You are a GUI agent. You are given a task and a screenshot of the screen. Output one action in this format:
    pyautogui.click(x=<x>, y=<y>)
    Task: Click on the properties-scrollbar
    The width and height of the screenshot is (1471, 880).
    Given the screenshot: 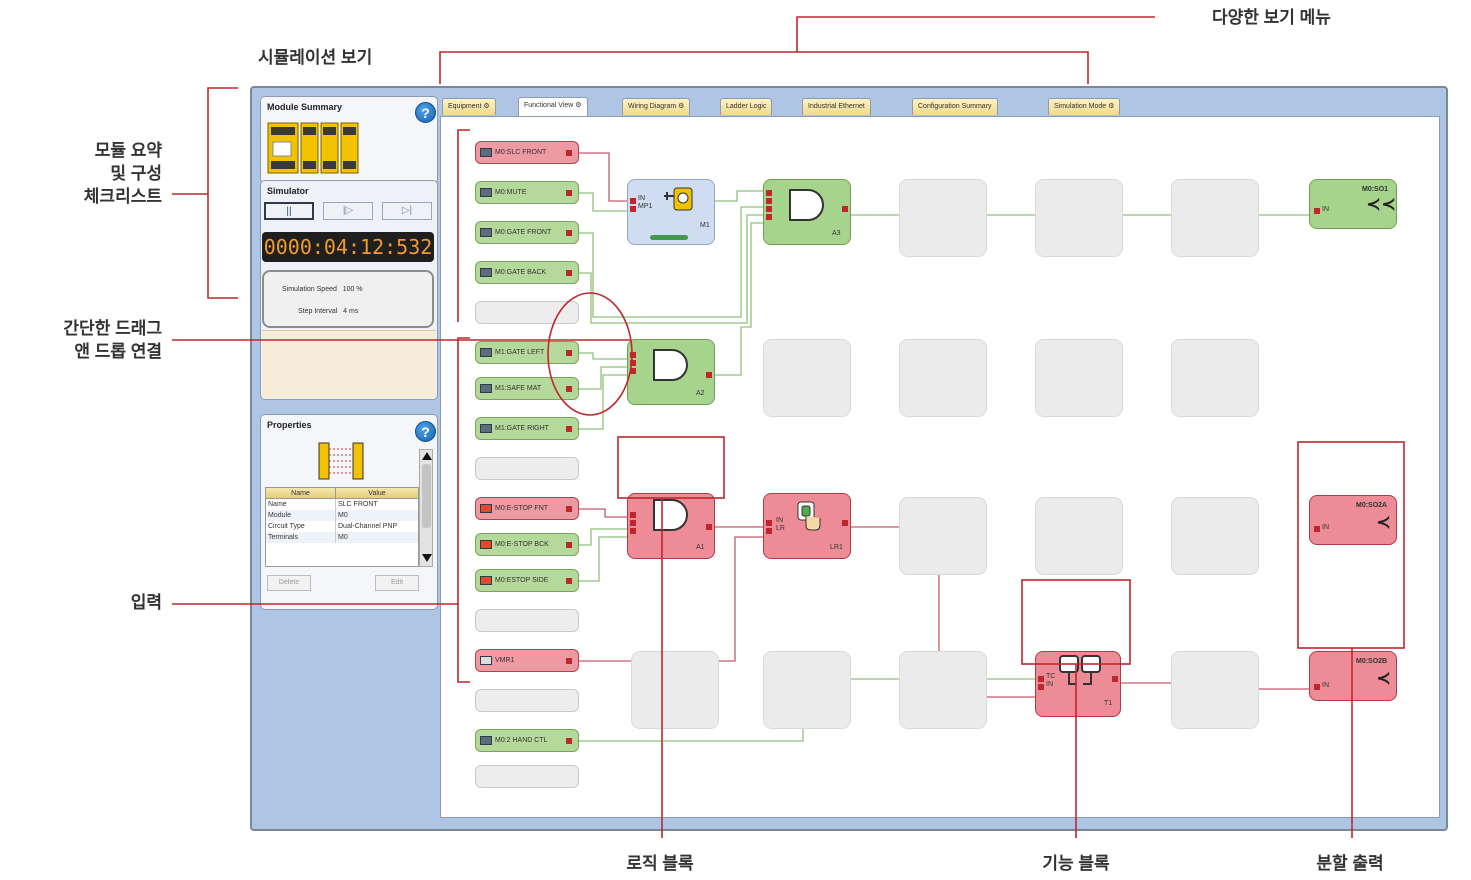 What is the action you would take?
    pyautogui.click(x=426, y=508)
    